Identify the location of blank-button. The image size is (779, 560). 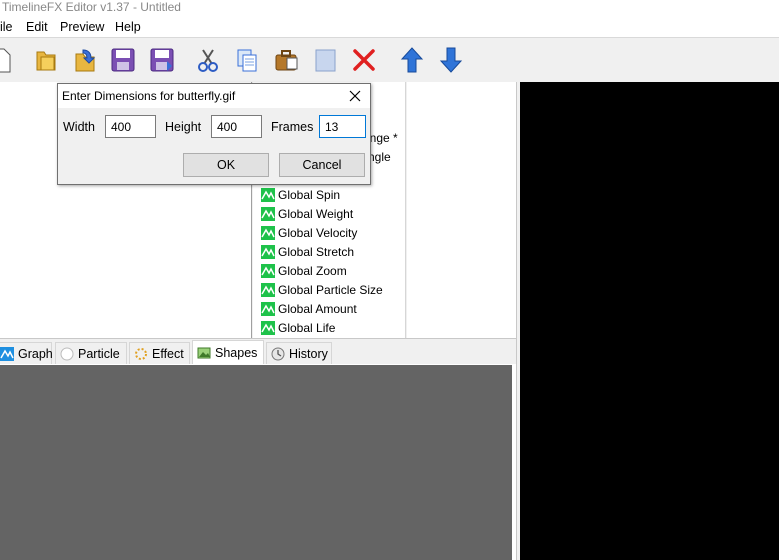
(325, 60).